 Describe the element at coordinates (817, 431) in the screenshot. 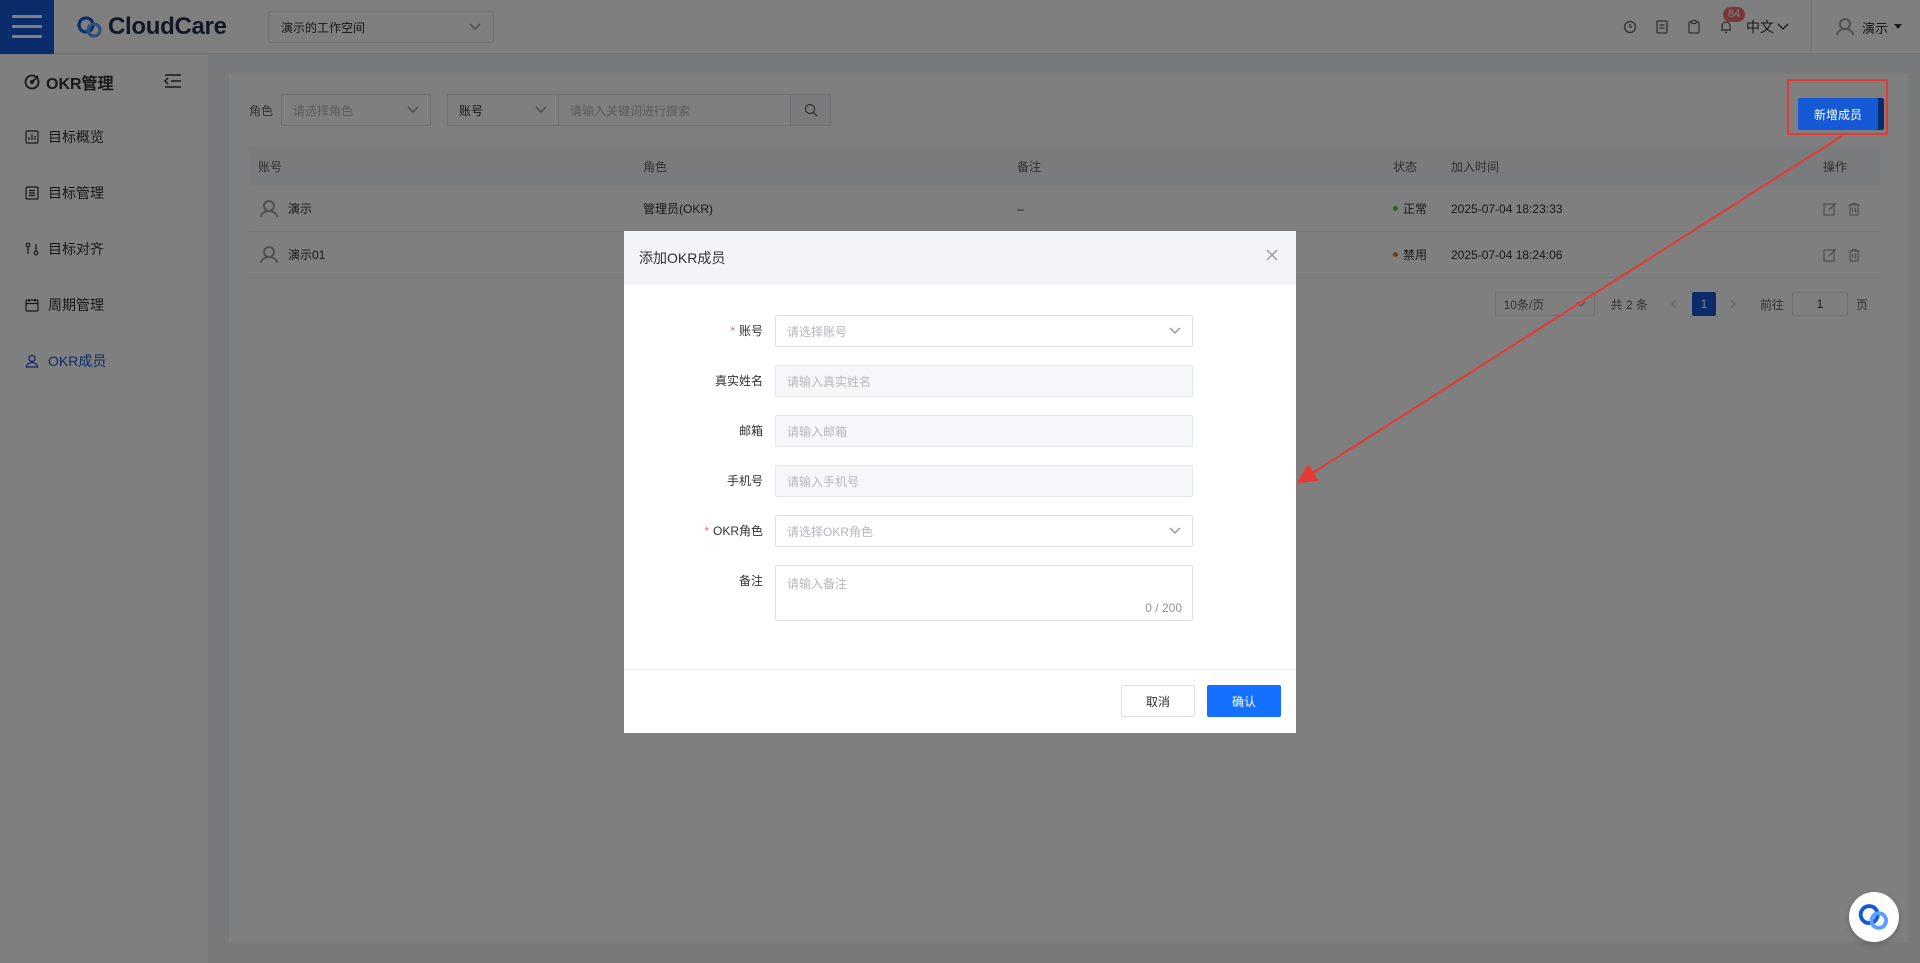

I see `email-input-placeholder: 请输入邮箱` at that location.